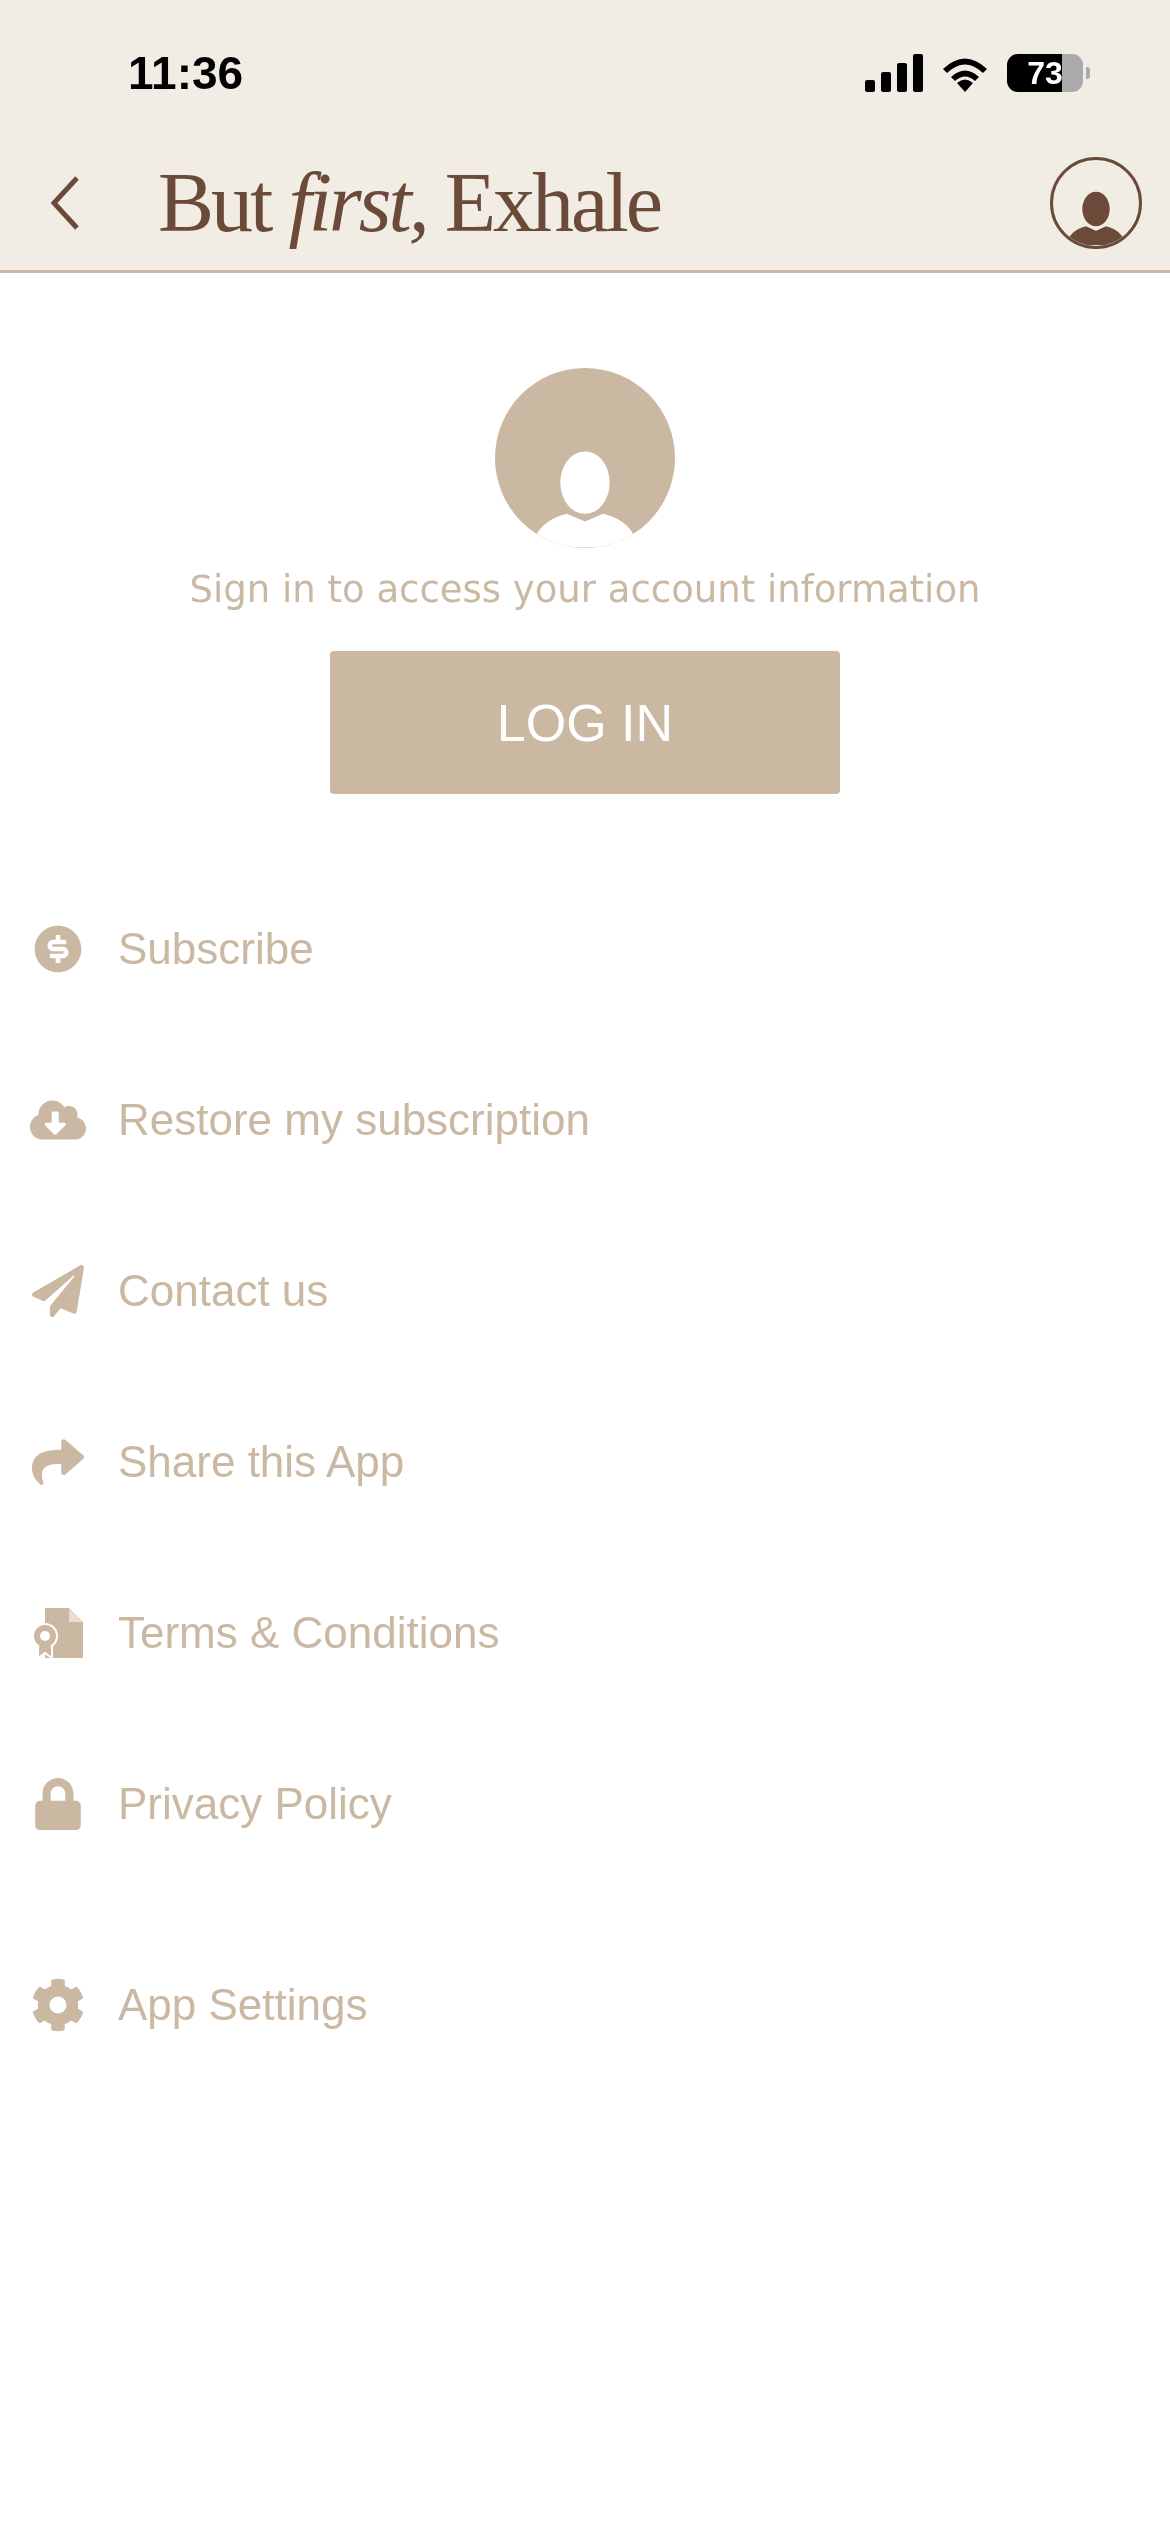 The width and height of the screenshot is (1170, 2532). Describe the element at coordinates (585, 589) in the screenshot. I see `sign-in-prompt: Sign in to access your account information` at that location.